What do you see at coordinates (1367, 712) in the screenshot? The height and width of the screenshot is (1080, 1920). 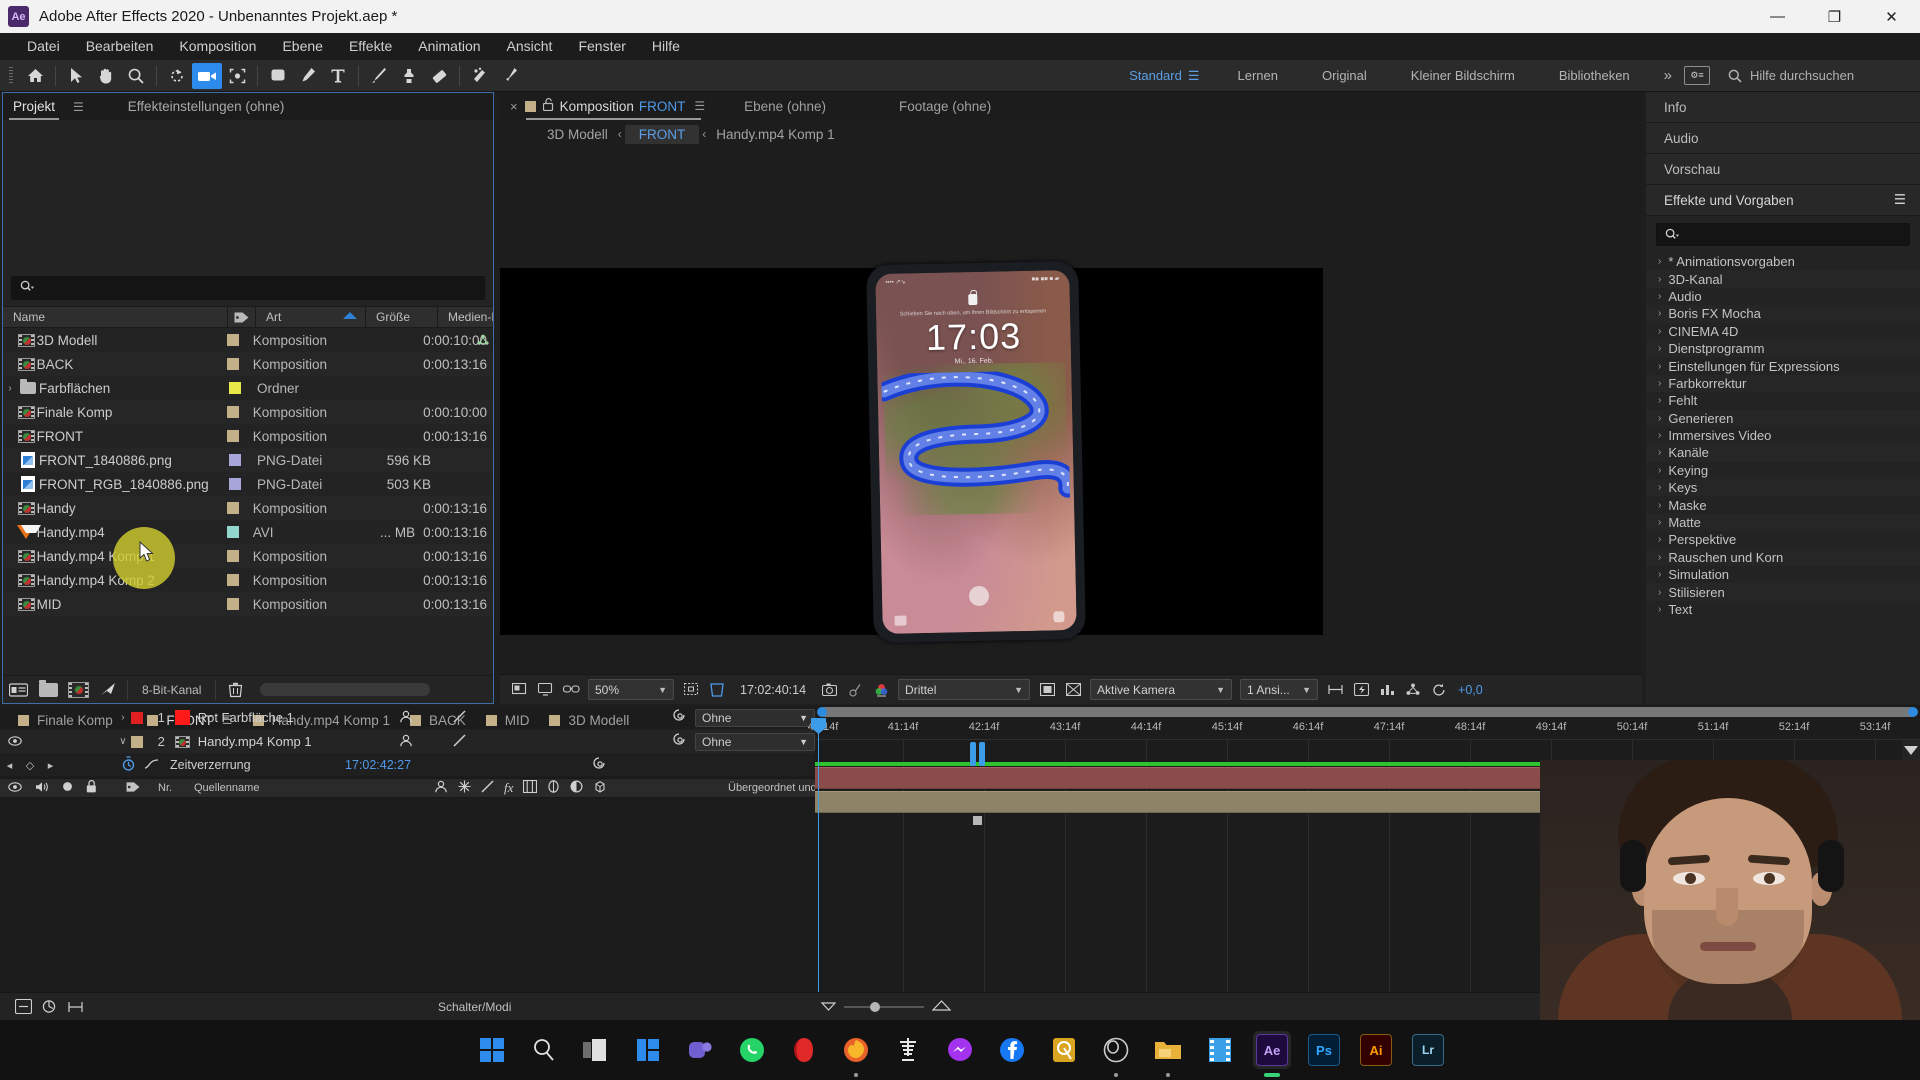 I see `timeline-horizontal-scrollbar` at bounding box center [1367, 712].